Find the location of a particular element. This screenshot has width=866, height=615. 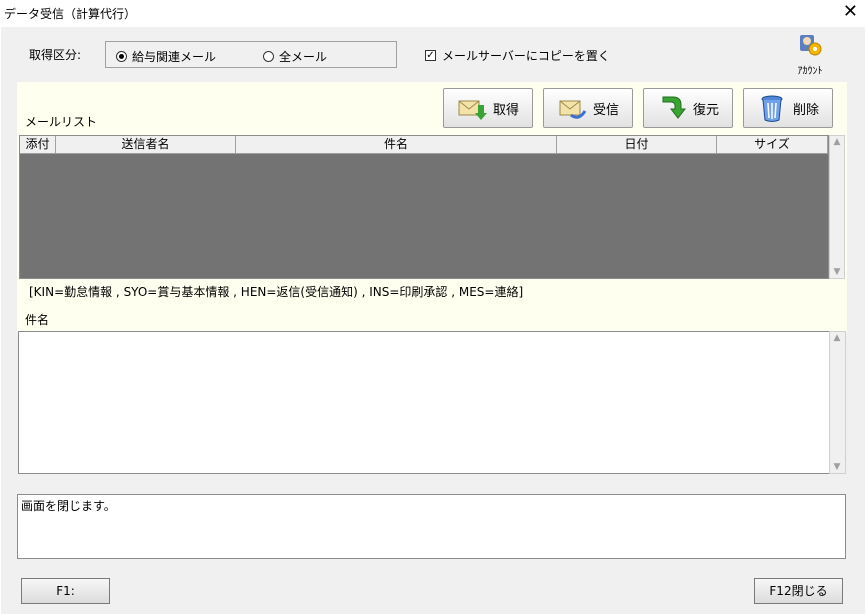

radio-salary-mail: 給与関連メール is located at coordinates (166, 56).